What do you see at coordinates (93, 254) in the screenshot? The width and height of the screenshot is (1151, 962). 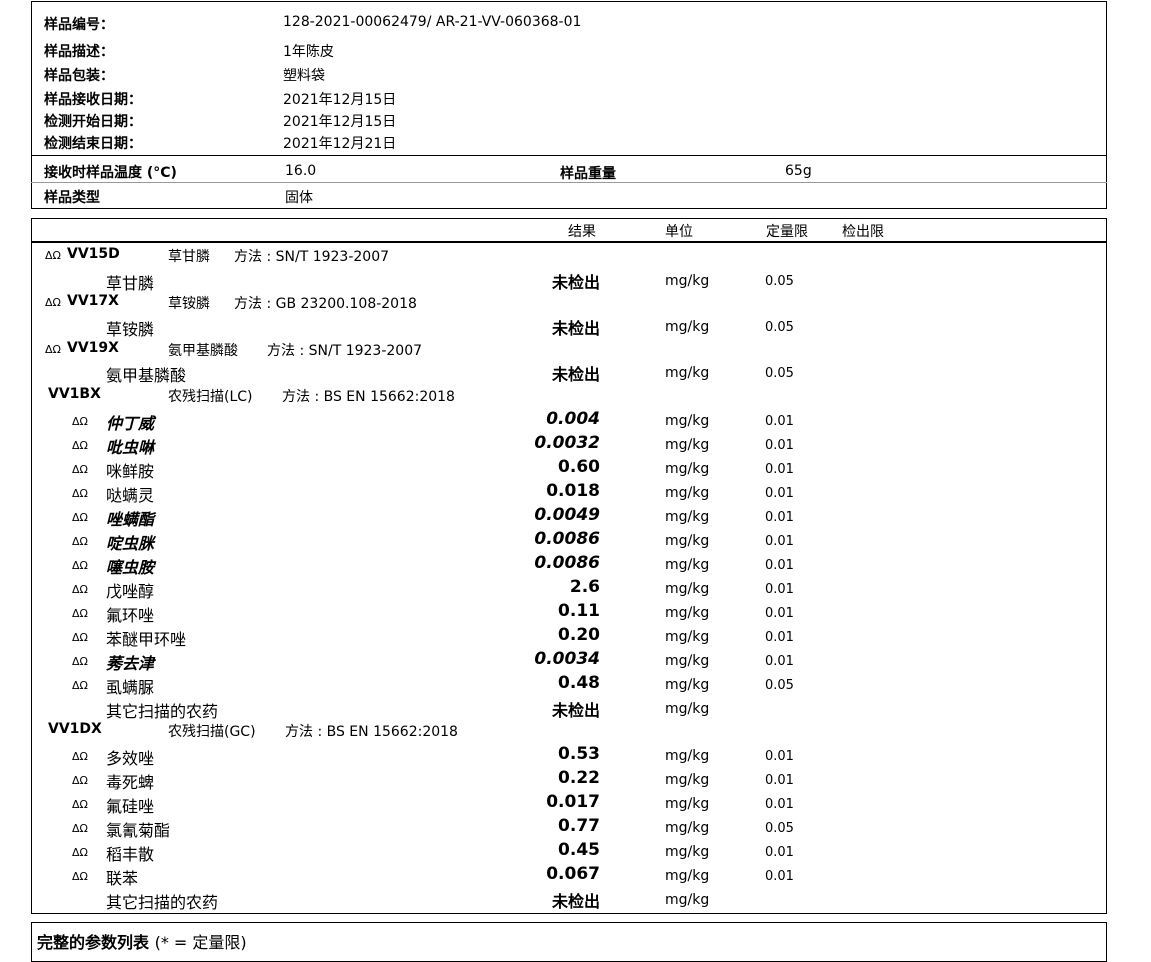 I see `method-code: VV15D` at bounding box center [93, 254].